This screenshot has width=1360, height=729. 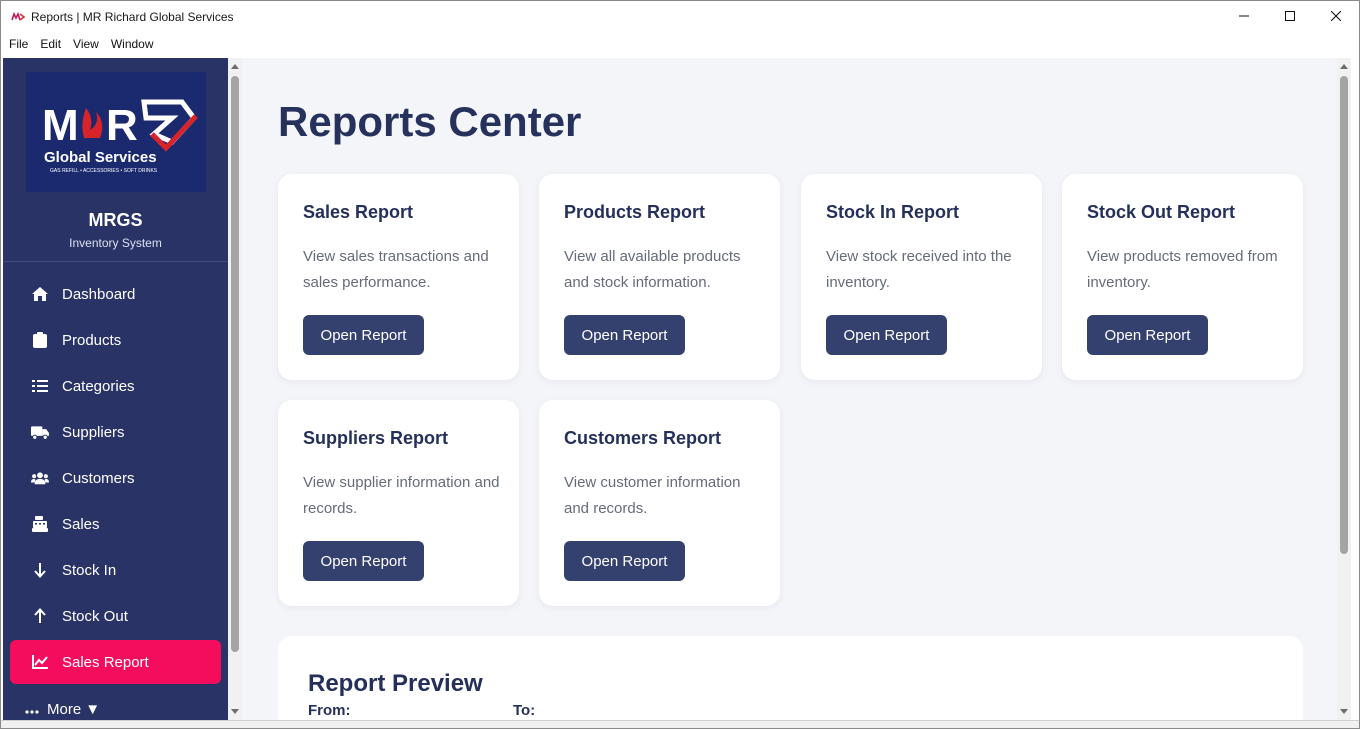 What do you see at coordinates (401, 495) in the screenshot?
I see `card-description: View supplier information and records.` at bounding box center [401, 495].